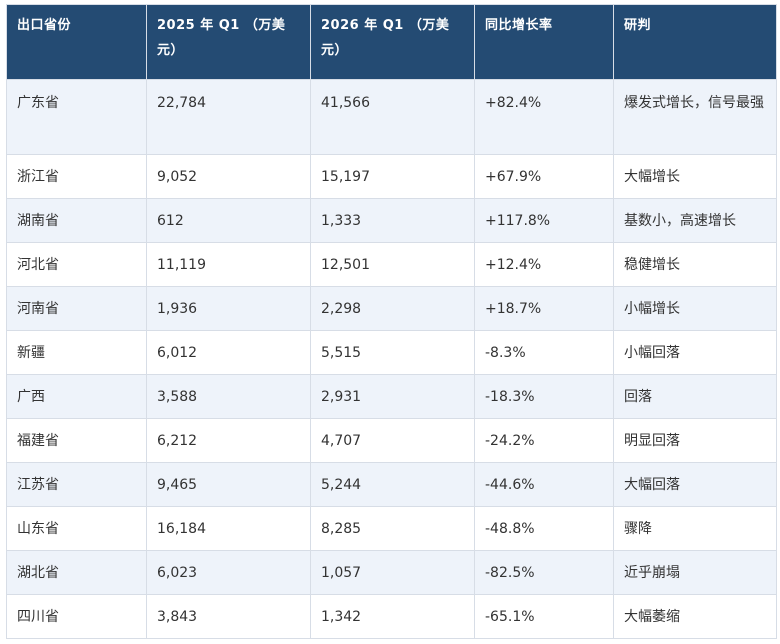 This screenshot has width=780, height=644. Describe the element at coordinates (228, 308) in the screenshot. I see `cell-2025-q1: 1,936` at that location.